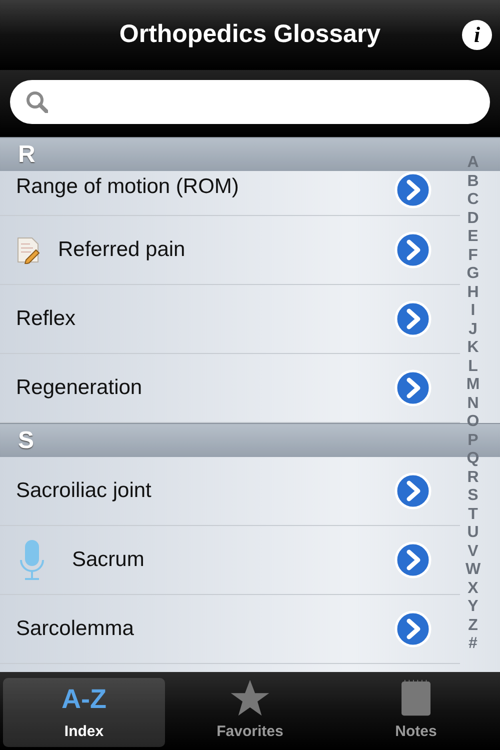 This screenshot has width=500, height=750. Describe the element at coordinates (75, 629) in the screenshot. I see `row-label: Sarcolemma` at that location.